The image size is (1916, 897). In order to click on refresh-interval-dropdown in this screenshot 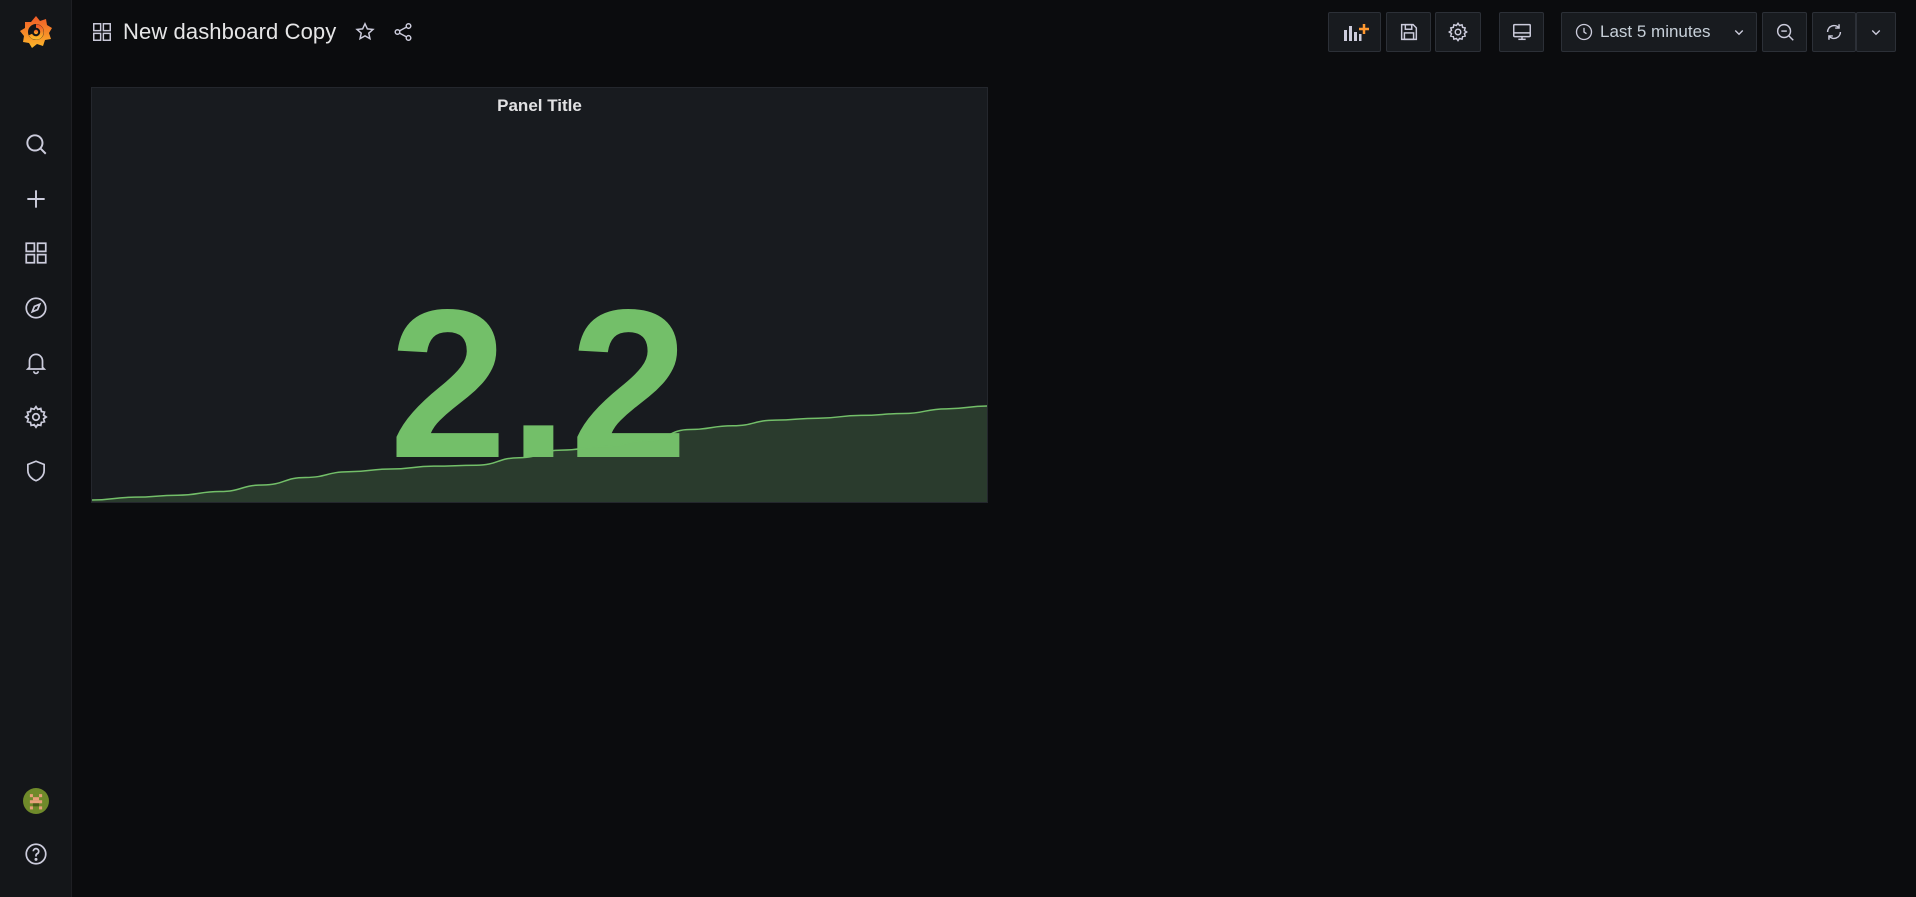, I will do `click(1876, 32)`.